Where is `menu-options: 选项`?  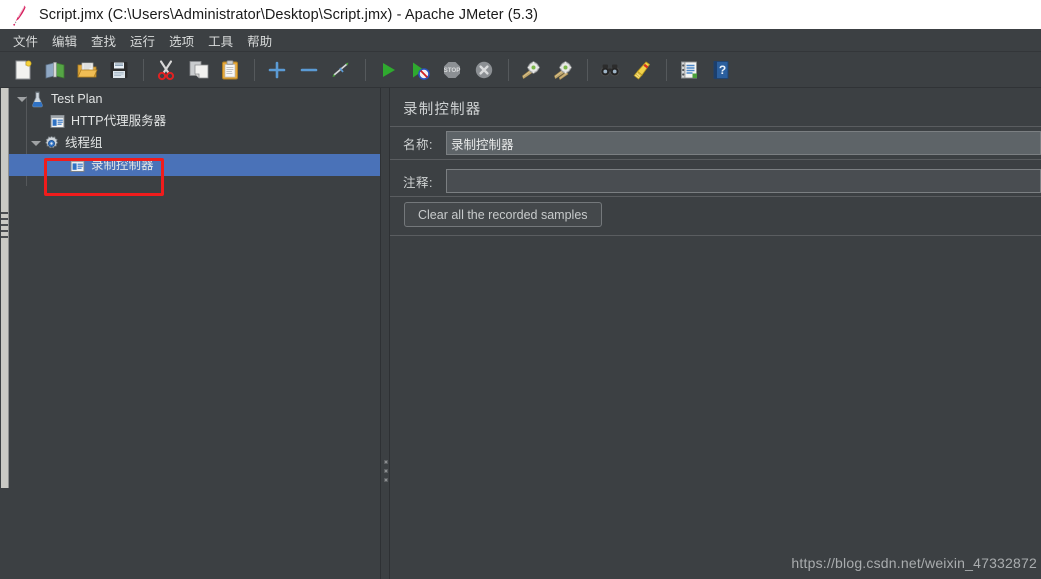
menu-options: 选项 is located at coordinates (181, 40).